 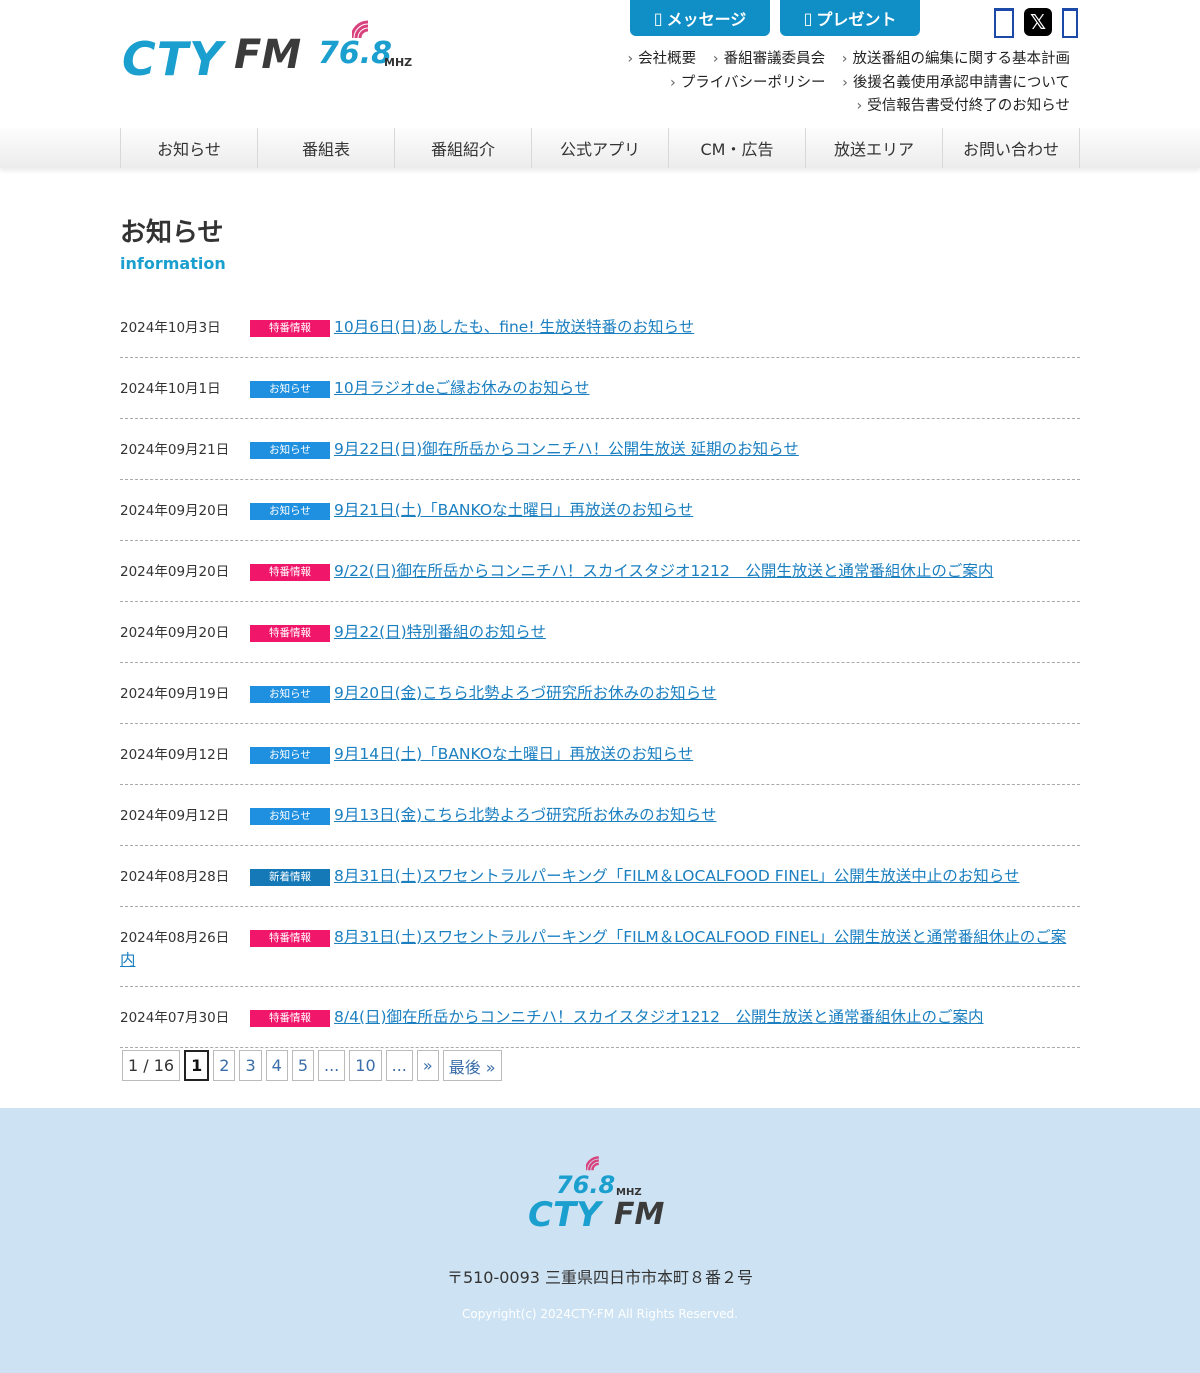 I want to click on sublink-committee: 番組審議委員会, so click(x=769, y=59).